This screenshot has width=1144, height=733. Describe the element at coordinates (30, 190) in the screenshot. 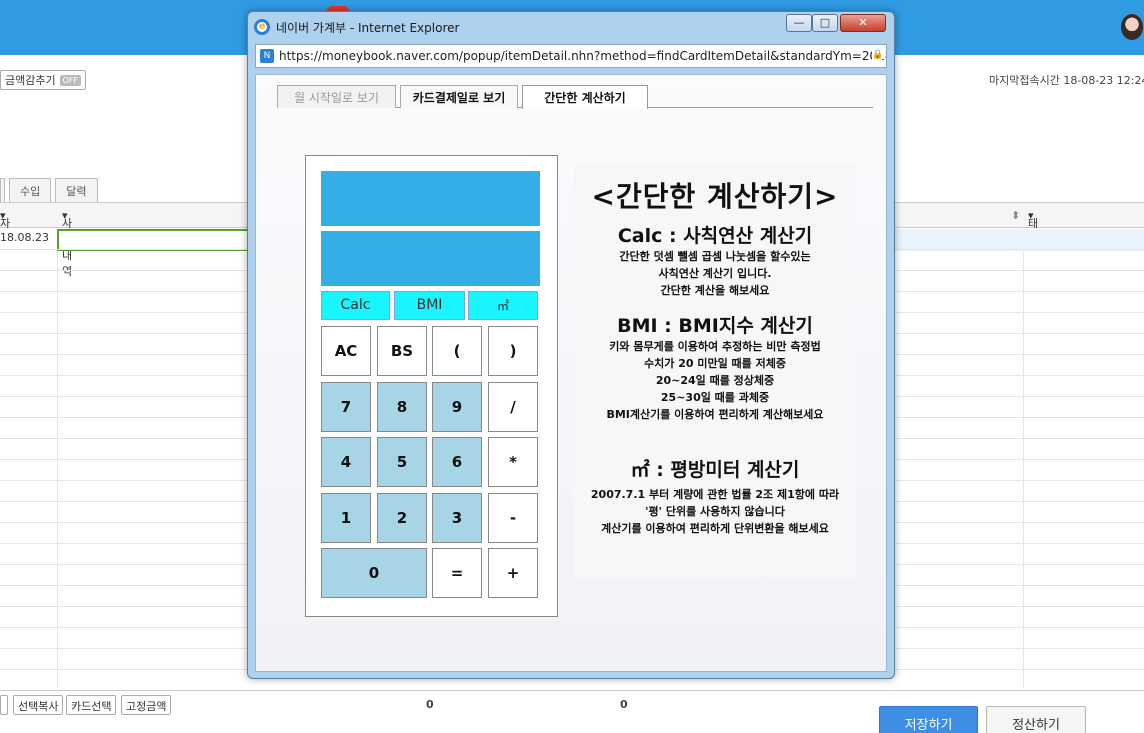

I see `tab-income: 수입` at that location.